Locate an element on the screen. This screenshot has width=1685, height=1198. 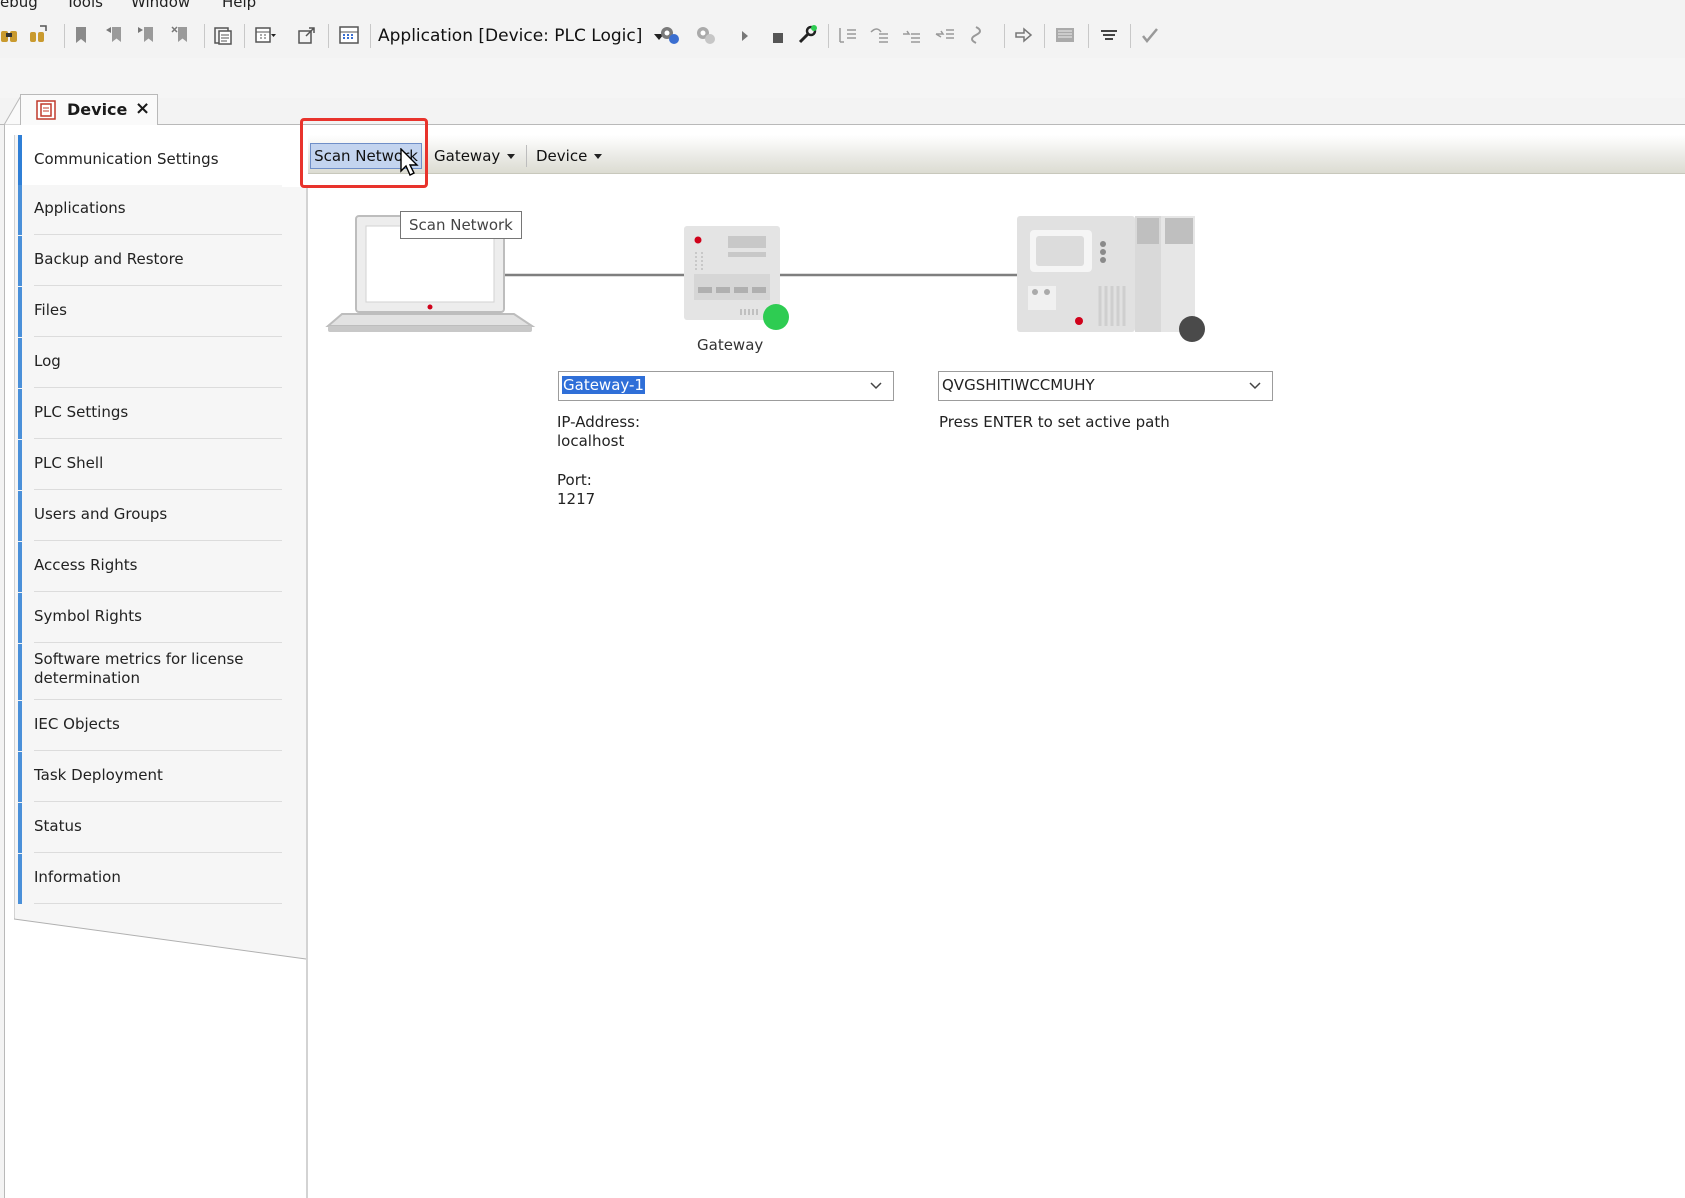
sidebar-item: Backup and Restore is located at coordinates (150, 261).